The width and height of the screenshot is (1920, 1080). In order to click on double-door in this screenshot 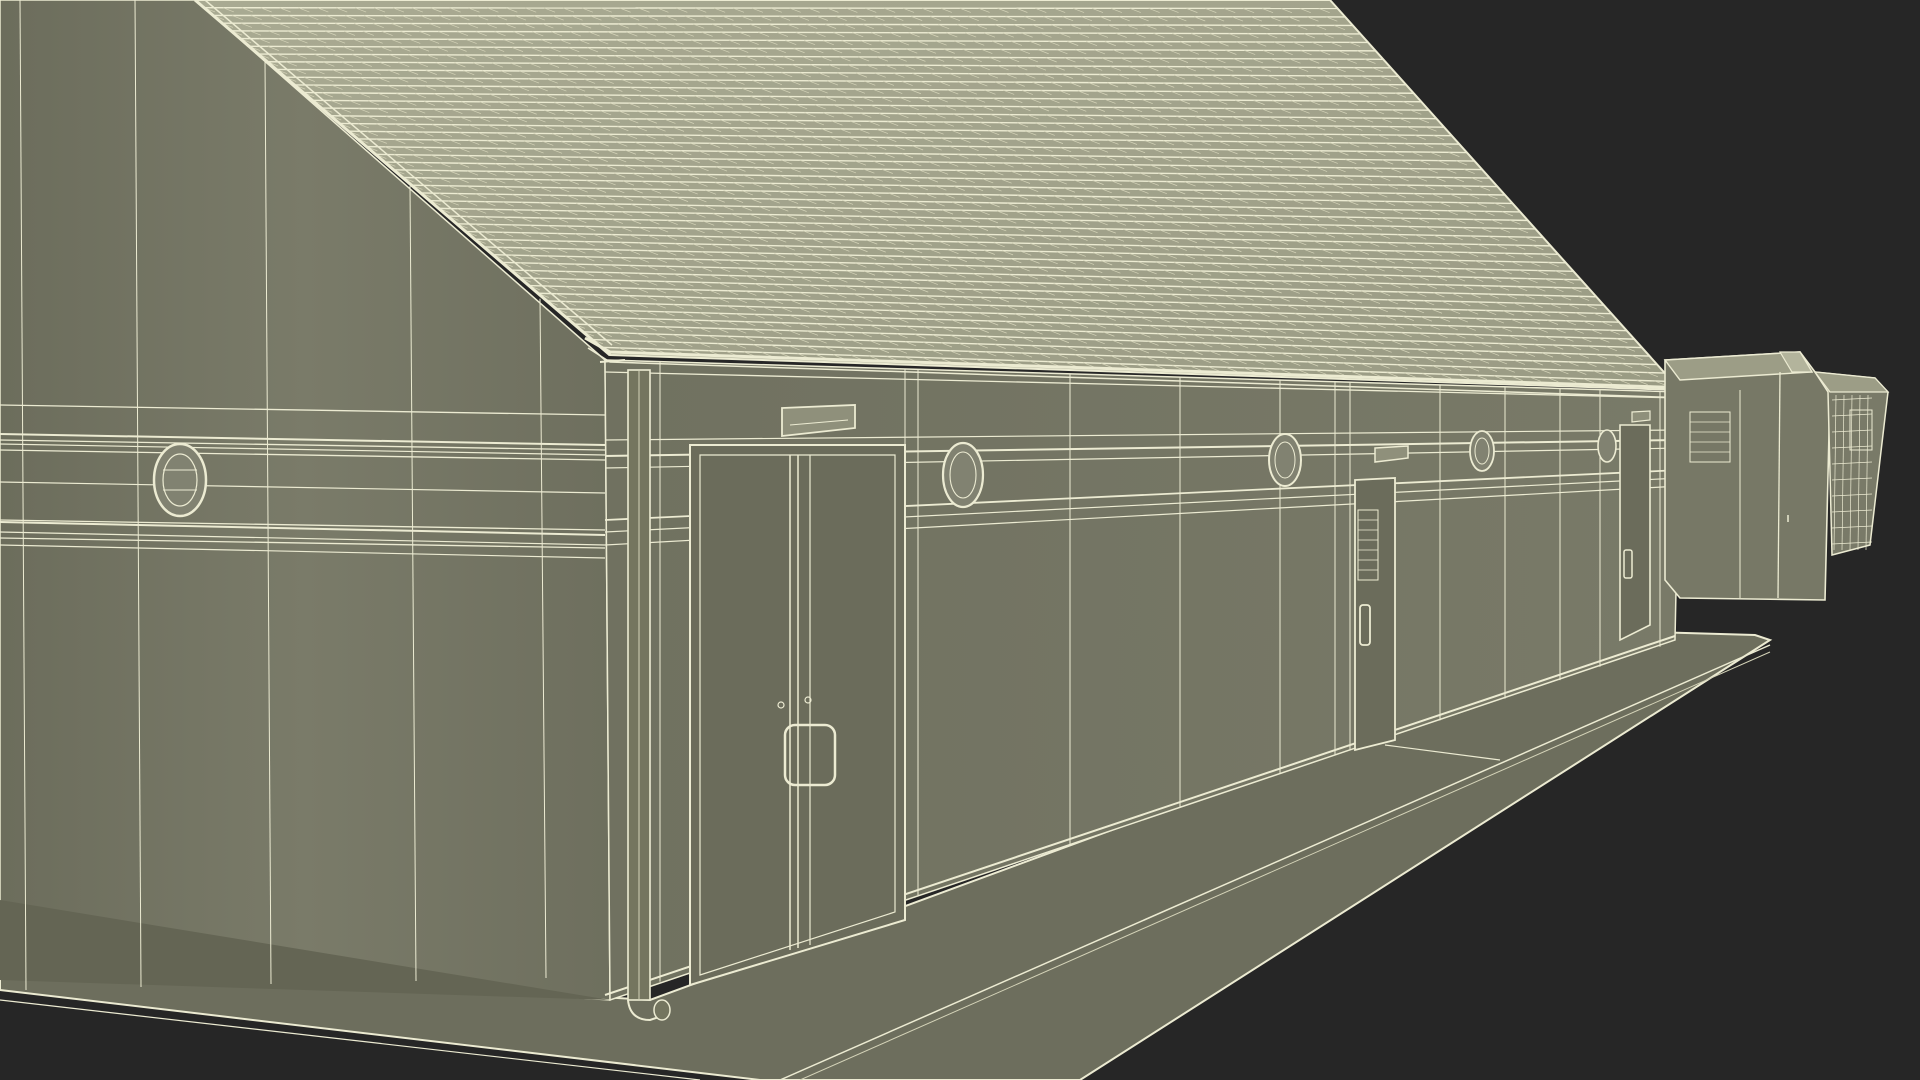, I will do `click(797, 715)`.